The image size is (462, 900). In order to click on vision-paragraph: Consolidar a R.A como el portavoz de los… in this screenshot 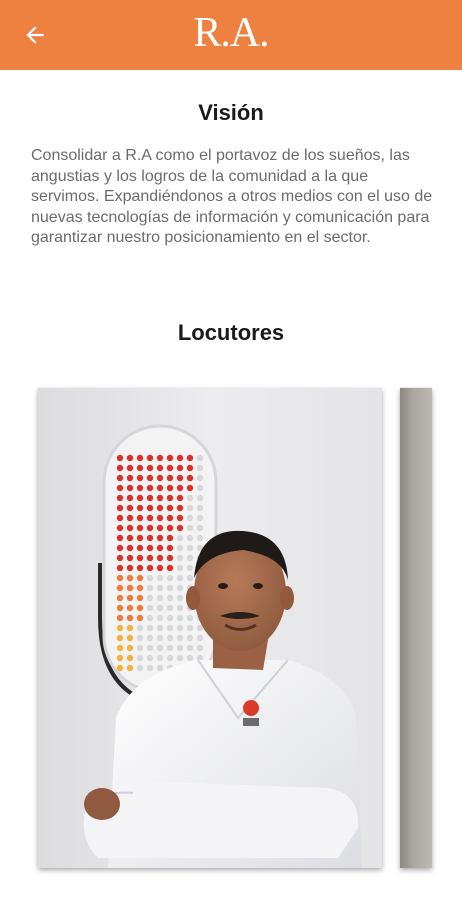, I will do `click(232, 196)`.